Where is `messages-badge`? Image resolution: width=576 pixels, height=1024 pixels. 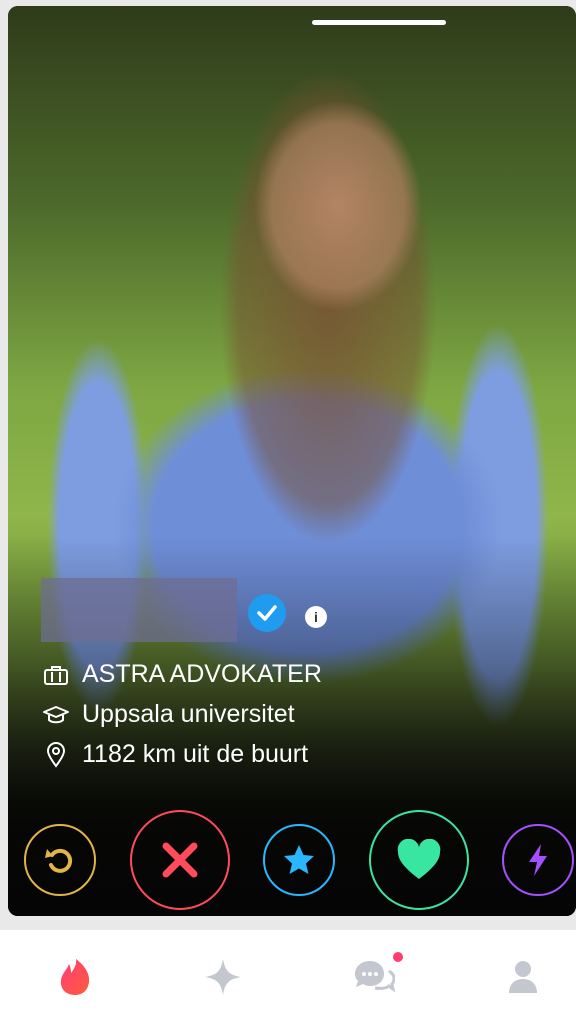
messages-badge is located at coordinates (398, 957).